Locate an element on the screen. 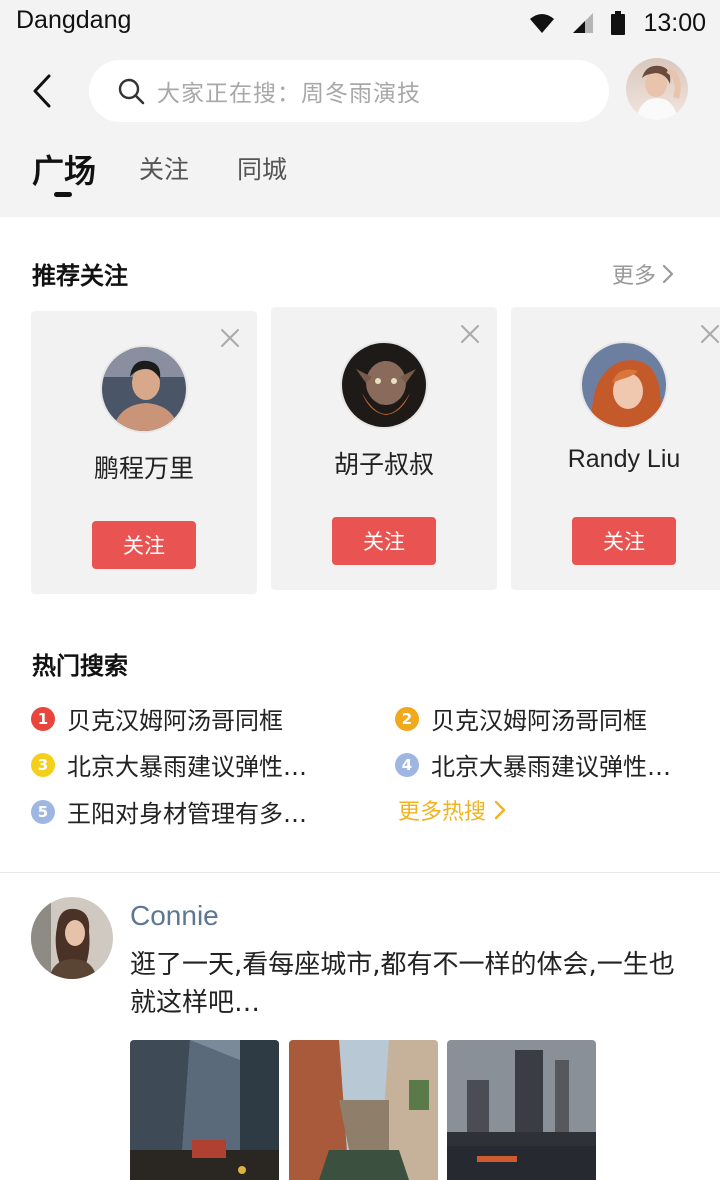 The image size is (720, 1180). recommend-card: Randy Liu 关注 is located at coordinates (615, 448).